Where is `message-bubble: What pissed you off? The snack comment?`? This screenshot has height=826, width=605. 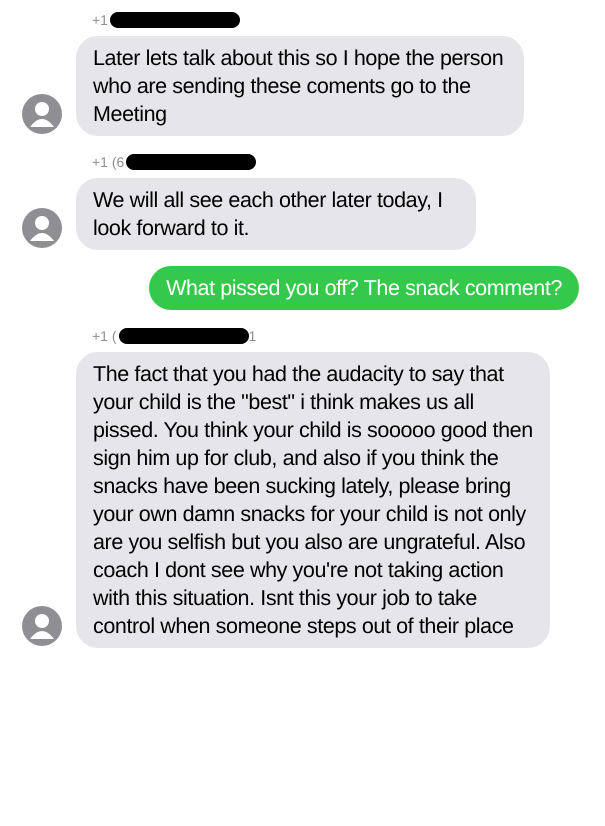 message-bubble: What pissed you off? The snack comment? is located at coordinates (364, 288).